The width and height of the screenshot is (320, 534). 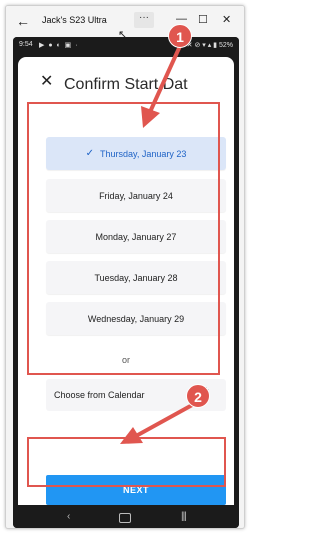 What do you see at coordinates (46, 82) in the screenshot?
I see `close-dialog-icon: ✕` at bounding box center [46, 82].